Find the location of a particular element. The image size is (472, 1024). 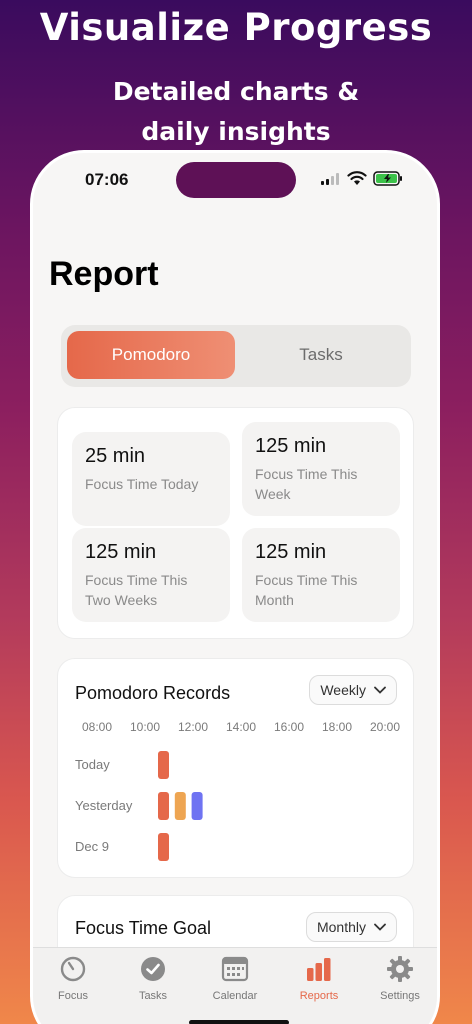

x-tick-label: 20:00 is located at coordinates (385, 727).